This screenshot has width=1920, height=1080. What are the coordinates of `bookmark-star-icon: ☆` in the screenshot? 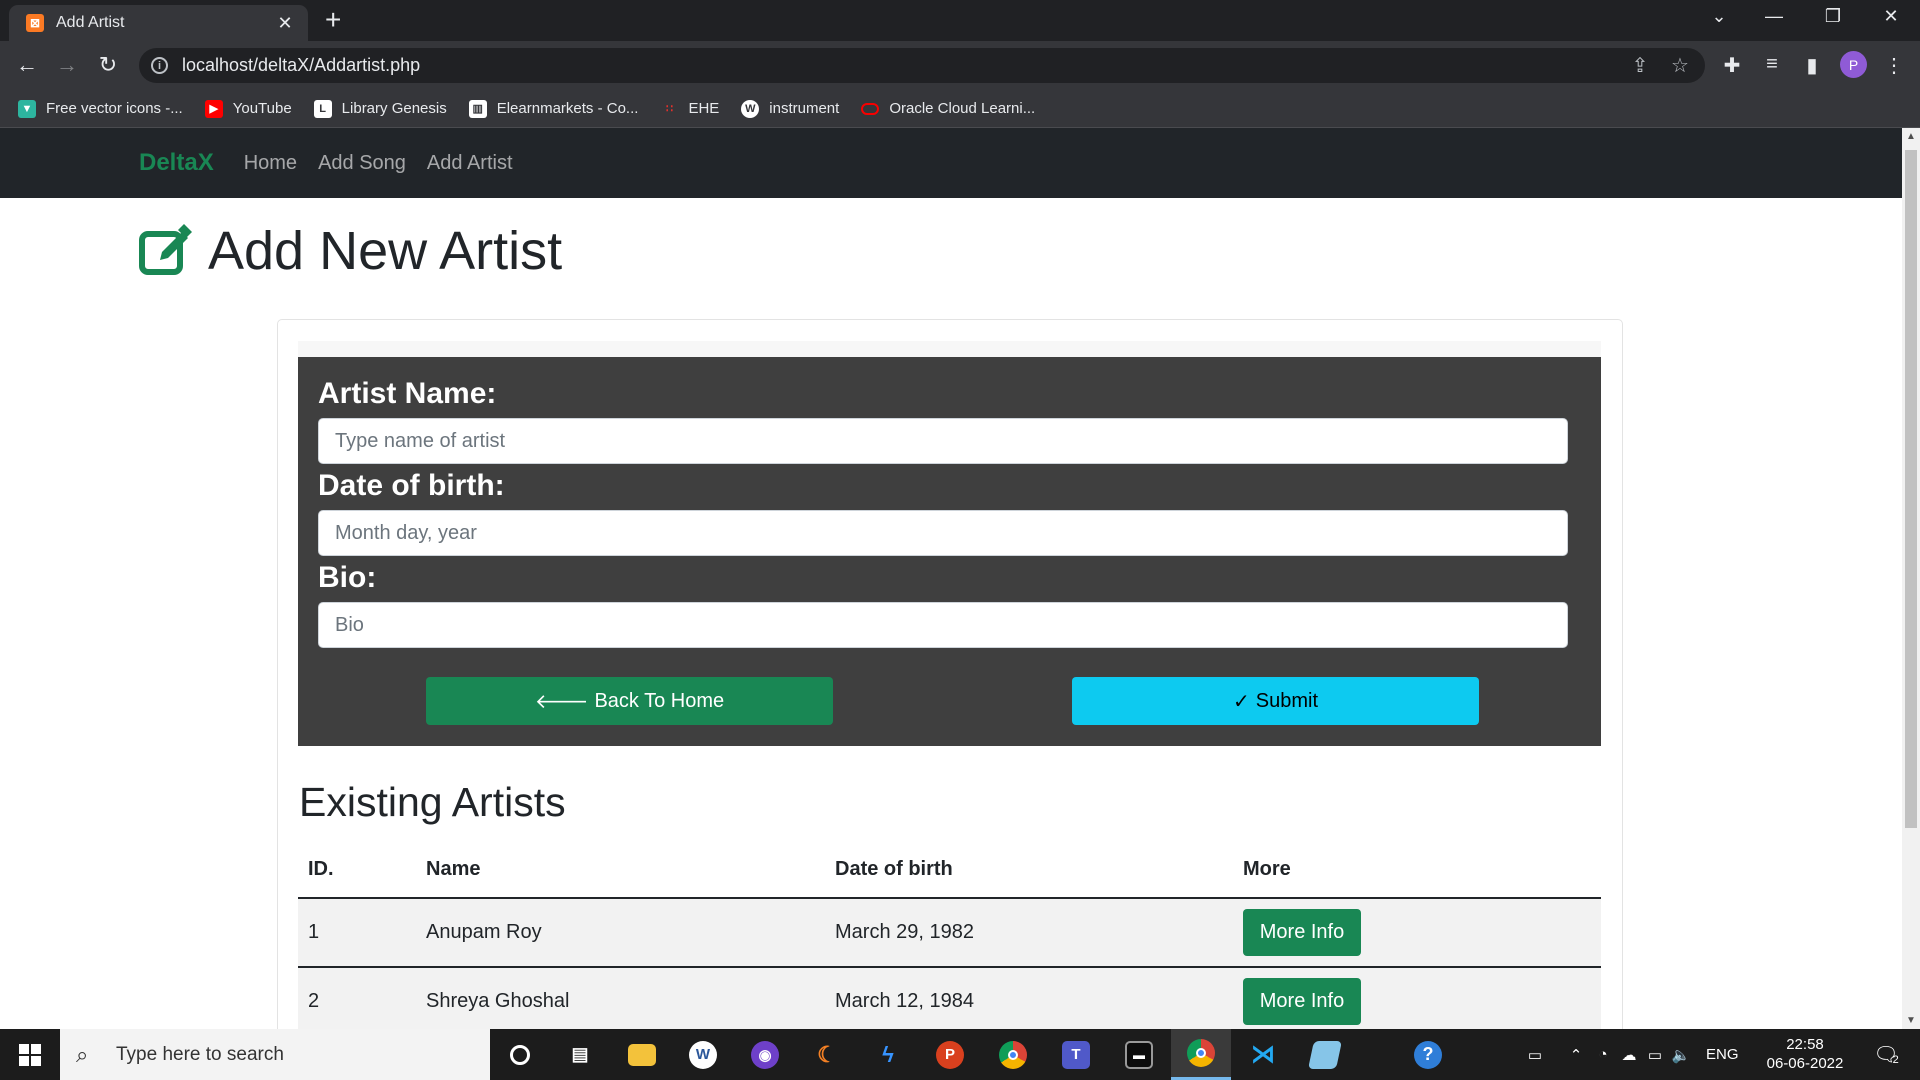 It's located at (1680, 65).